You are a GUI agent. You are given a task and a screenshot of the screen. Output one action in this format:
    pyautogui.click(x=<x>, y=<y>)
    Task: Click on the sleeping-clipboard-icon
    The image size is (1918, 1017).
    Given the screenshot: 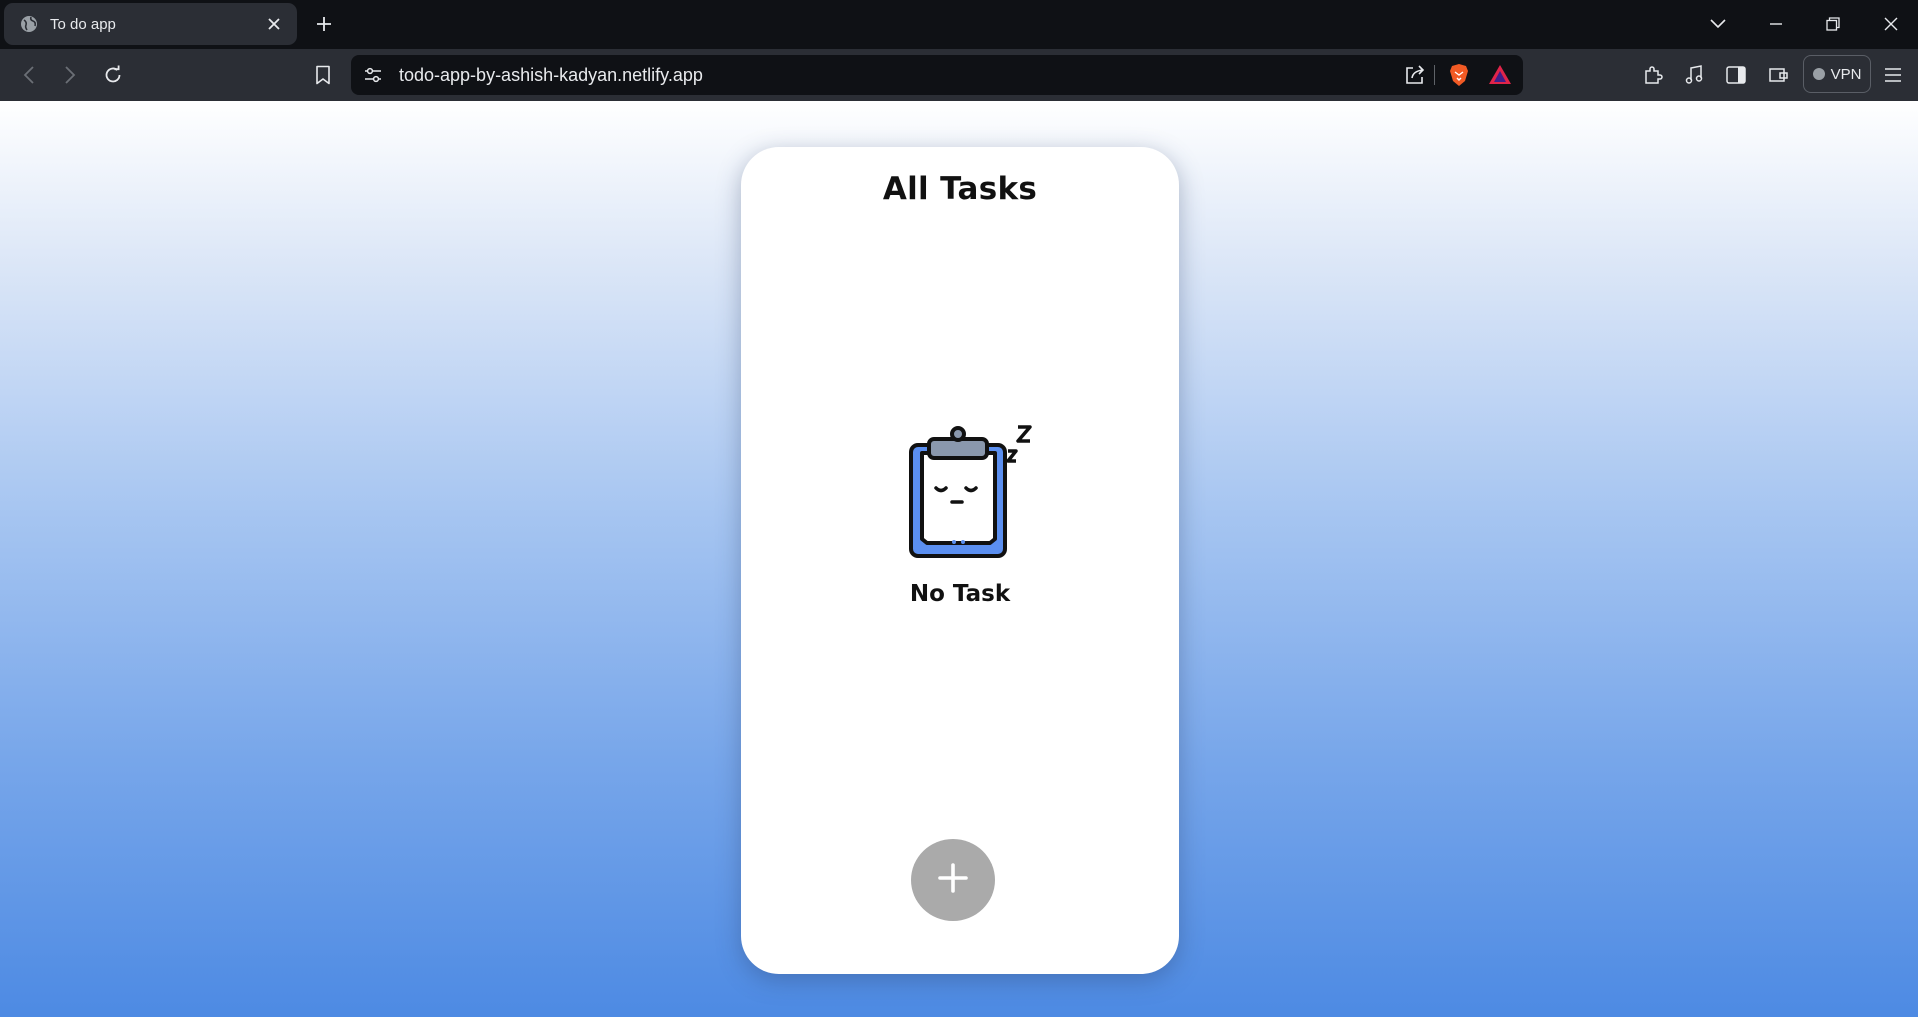 What is the action you would take?
    pyautogui.click(x=972, y=493)
    